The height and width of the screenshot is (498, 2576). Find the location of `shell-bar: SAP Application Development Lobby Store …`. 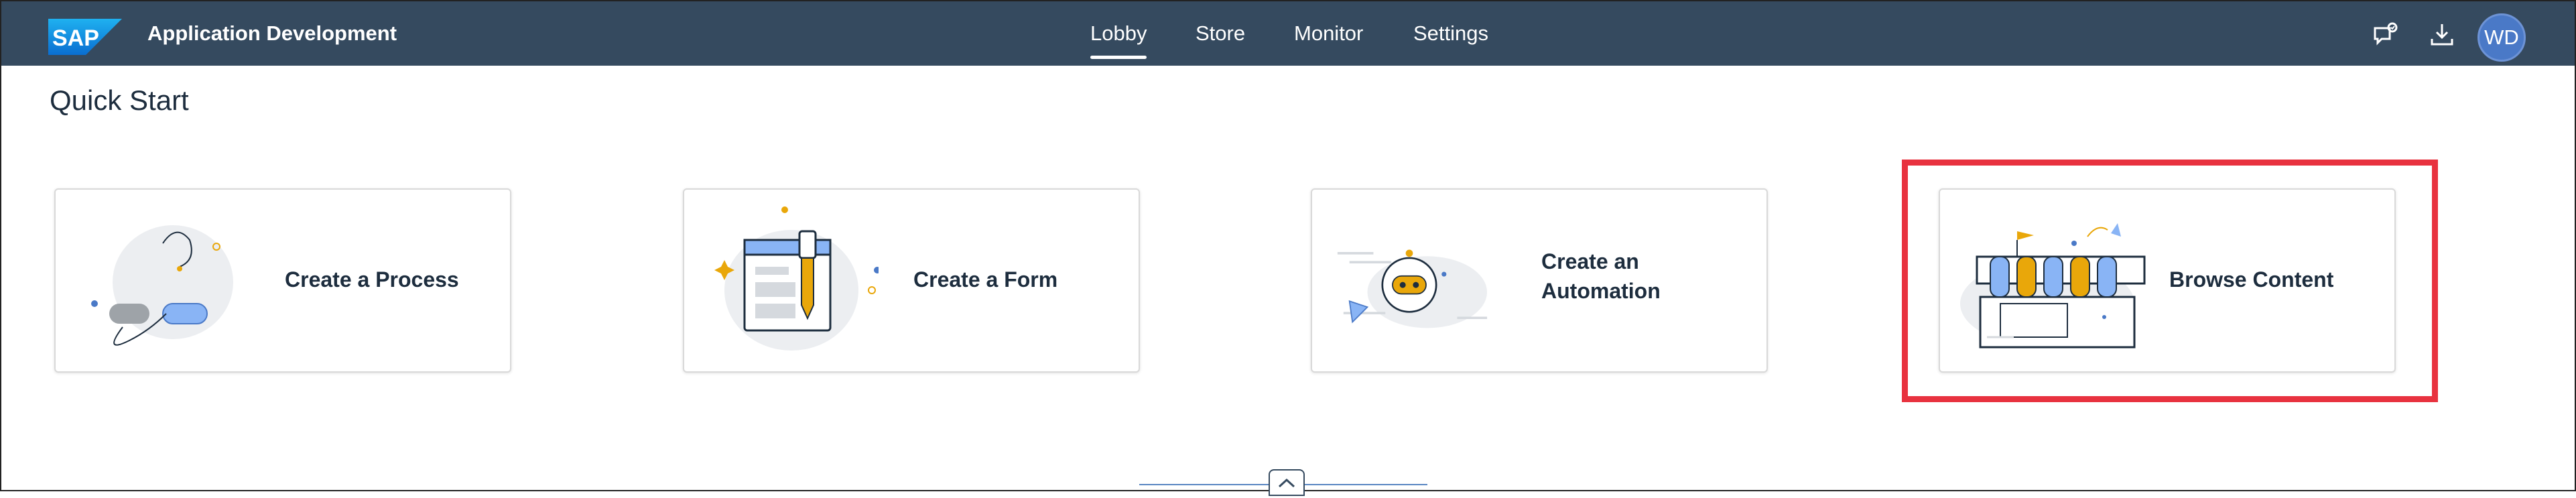

shell-bar: SAP Application Development Lobby Store … is located at coordinates (1288, 33).